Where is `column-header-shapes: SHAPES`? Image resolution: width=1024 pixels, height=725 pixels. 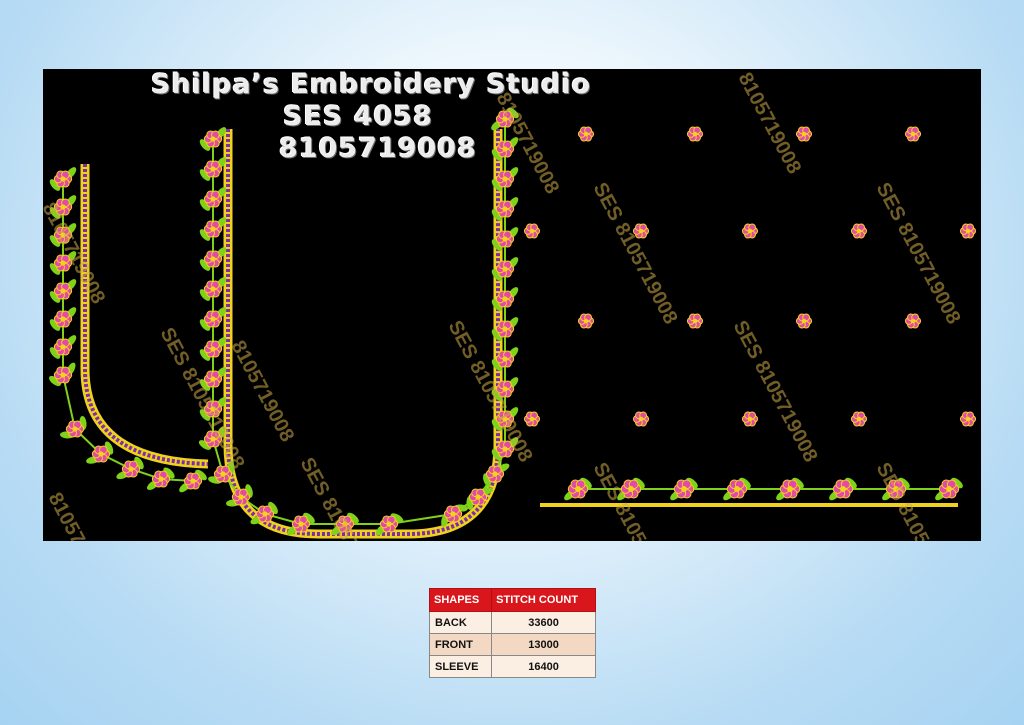 column-header-shapes: SHAPES is located at coordinates (460, 600).